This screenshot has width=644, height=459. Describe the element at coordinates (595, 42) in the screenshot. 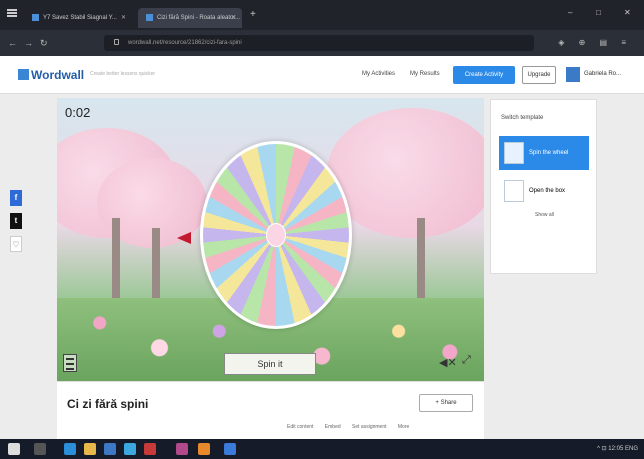

I see `browser-extension-icons: ◈ ⊕ ▤ ≡` at that location.